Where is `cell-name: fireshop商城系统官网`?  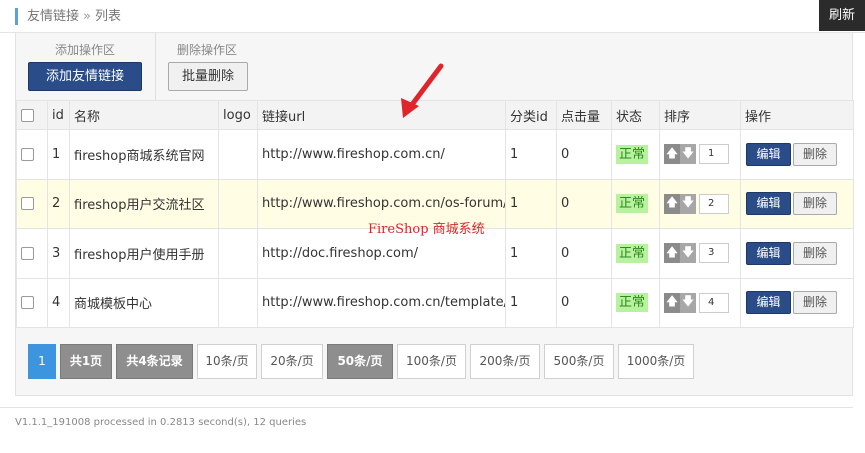 cell-name: fireshop商城系统官网 is located at coordinates (144, 154).